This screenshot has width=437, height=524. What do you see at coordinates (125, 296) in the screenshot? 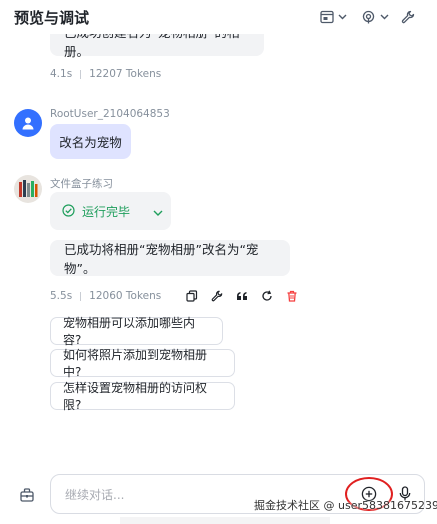
I see `token-count: 12060 Tokens` at bounding box center [125, 296].